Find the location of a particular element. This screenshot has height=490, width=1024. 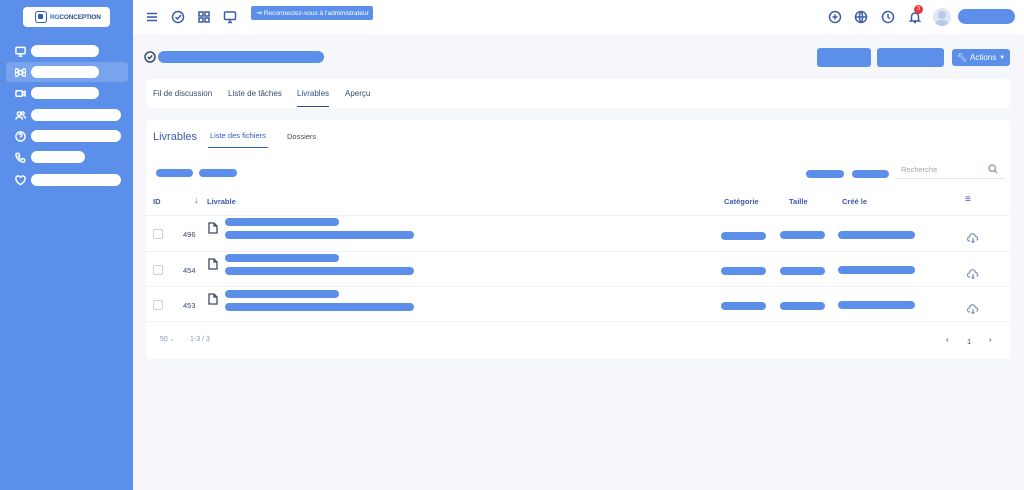

page-size-value: 50 is located at coordinates (164, 339).